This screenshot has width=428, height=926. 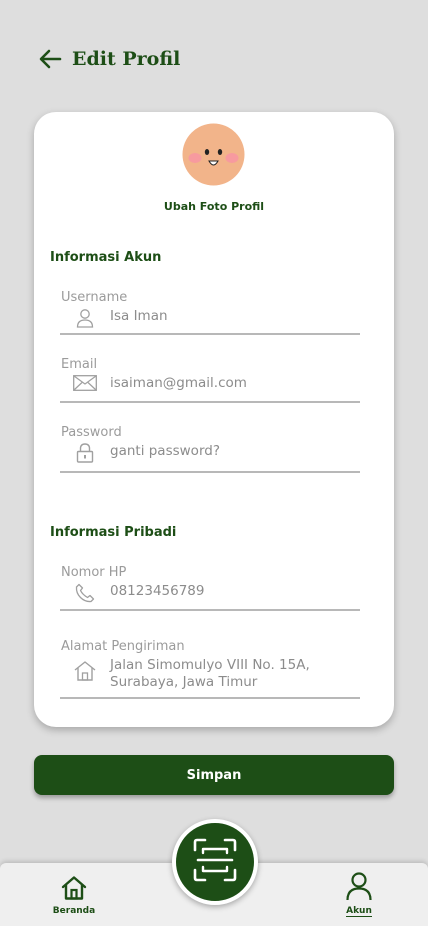 I want to click on username-field: Username Isa Iman, so click(x=210, y=312).